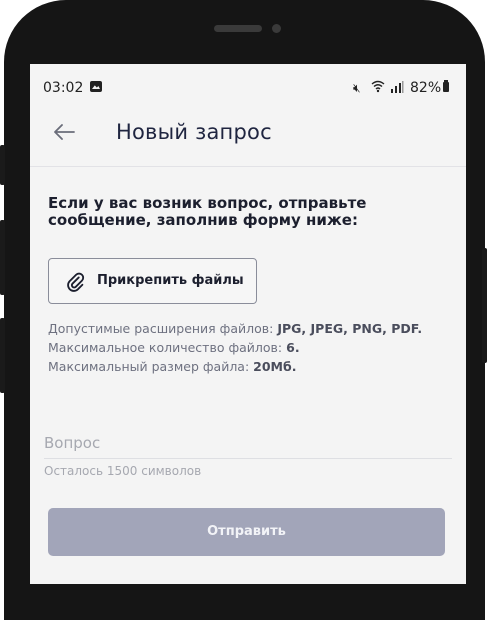 The width and height of the screenshot is (487, 620). What do you see at coordinates (207, 203) in the screenshot?
I see `intro-line-1: Если у вас возник вопрос, отправьте` at bounding box center [207, 203].